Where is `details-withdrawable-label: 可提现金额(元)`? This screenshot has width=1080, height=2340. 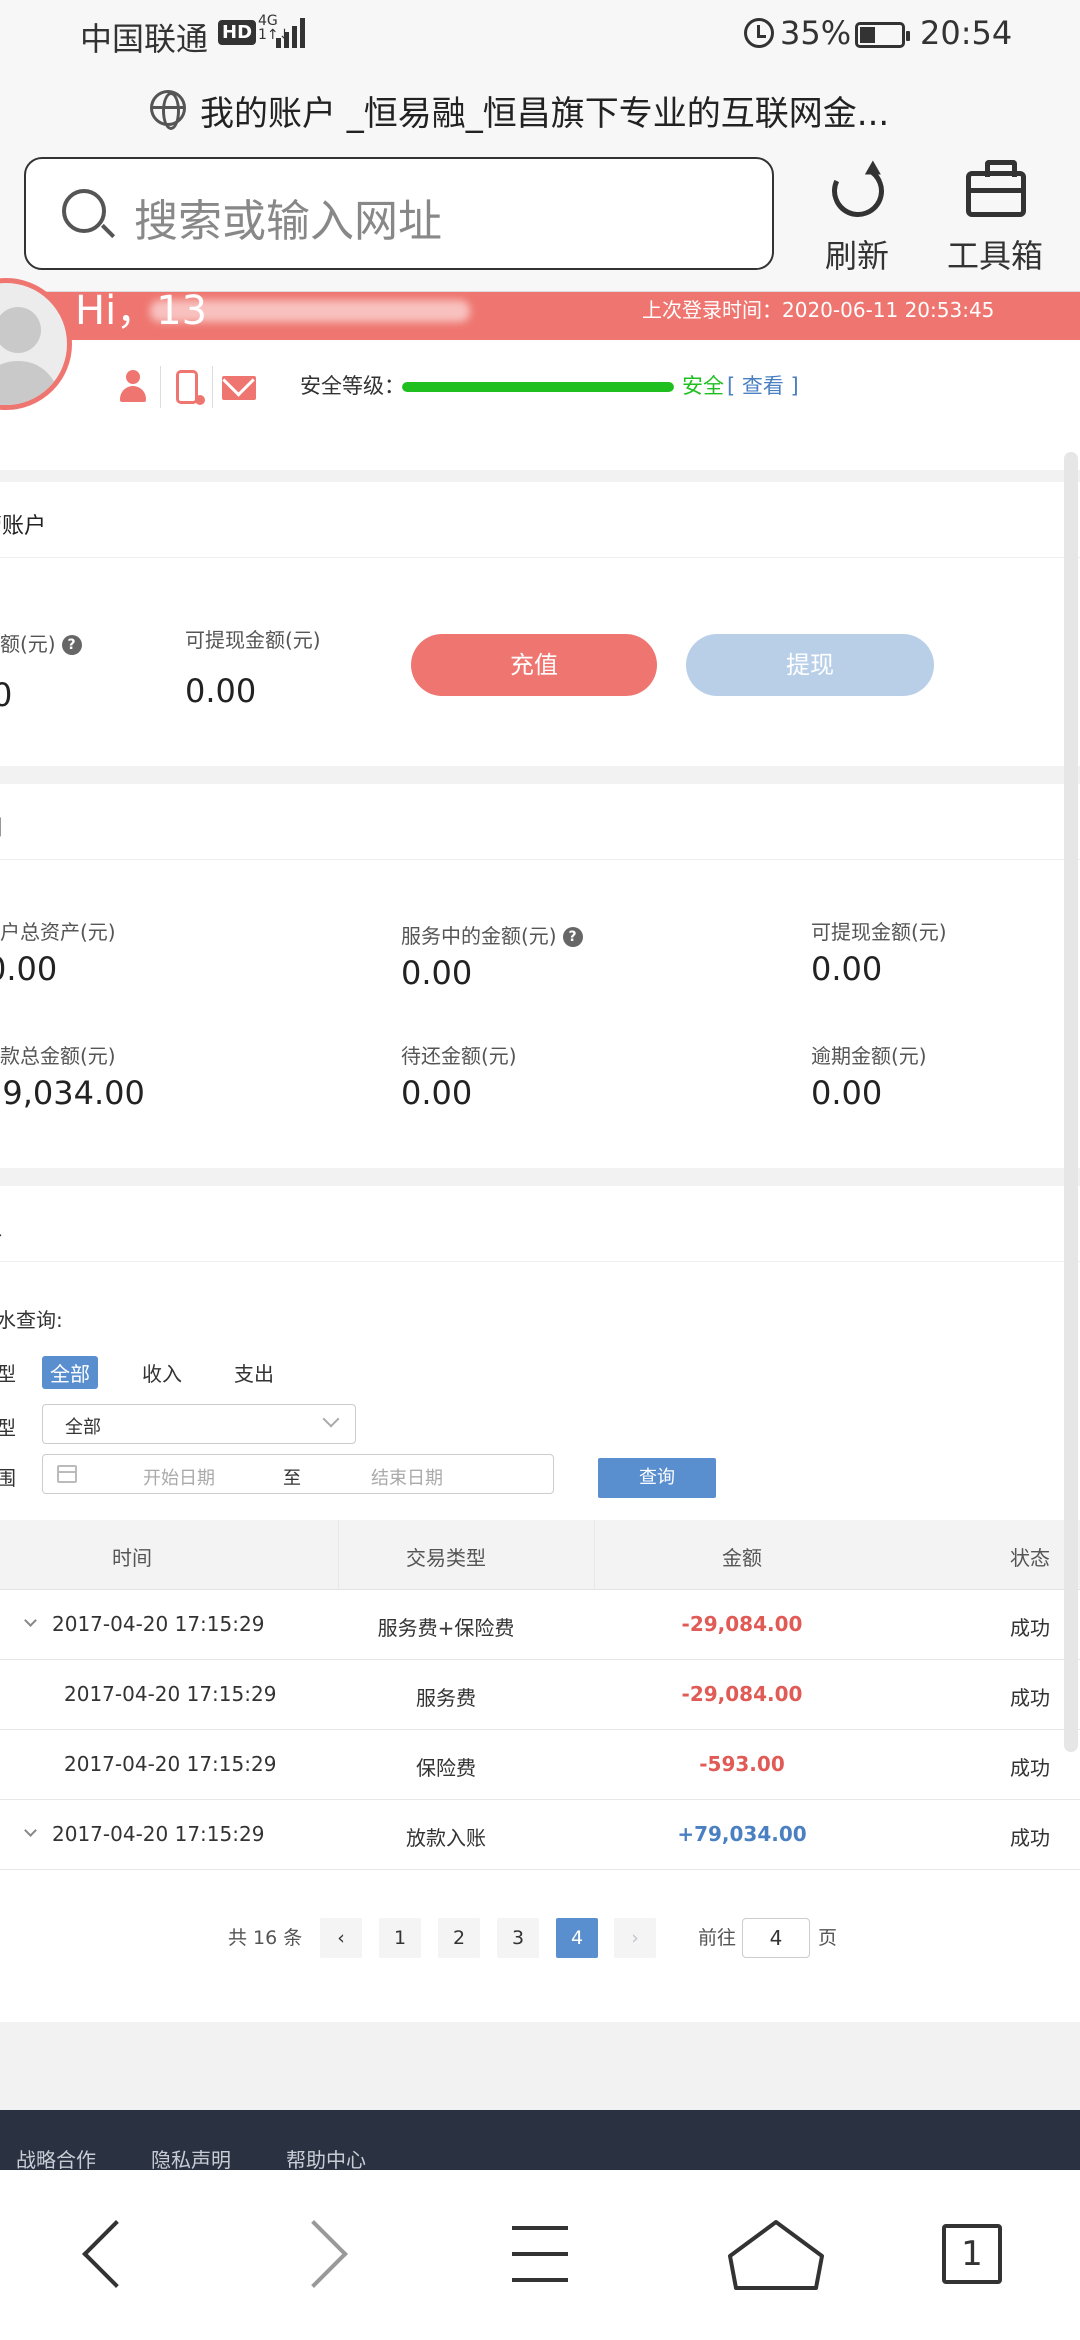
details-withdrawable-label: 可提现金额(元) is located at coordinates (879, 932).